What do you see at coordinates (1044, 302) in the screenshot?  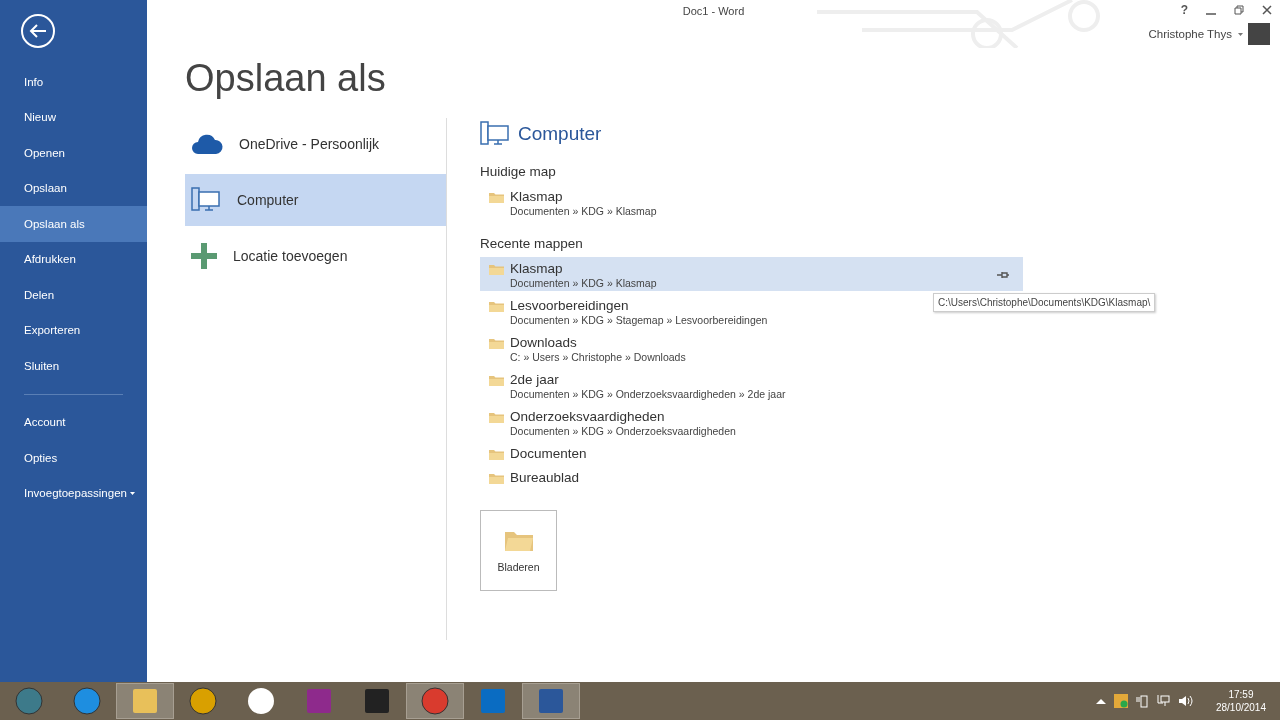 I see `path-tooltip: C:\Users\Christophe\Documents\KDG\Klasmap\` at bounding box center [1044, 302].